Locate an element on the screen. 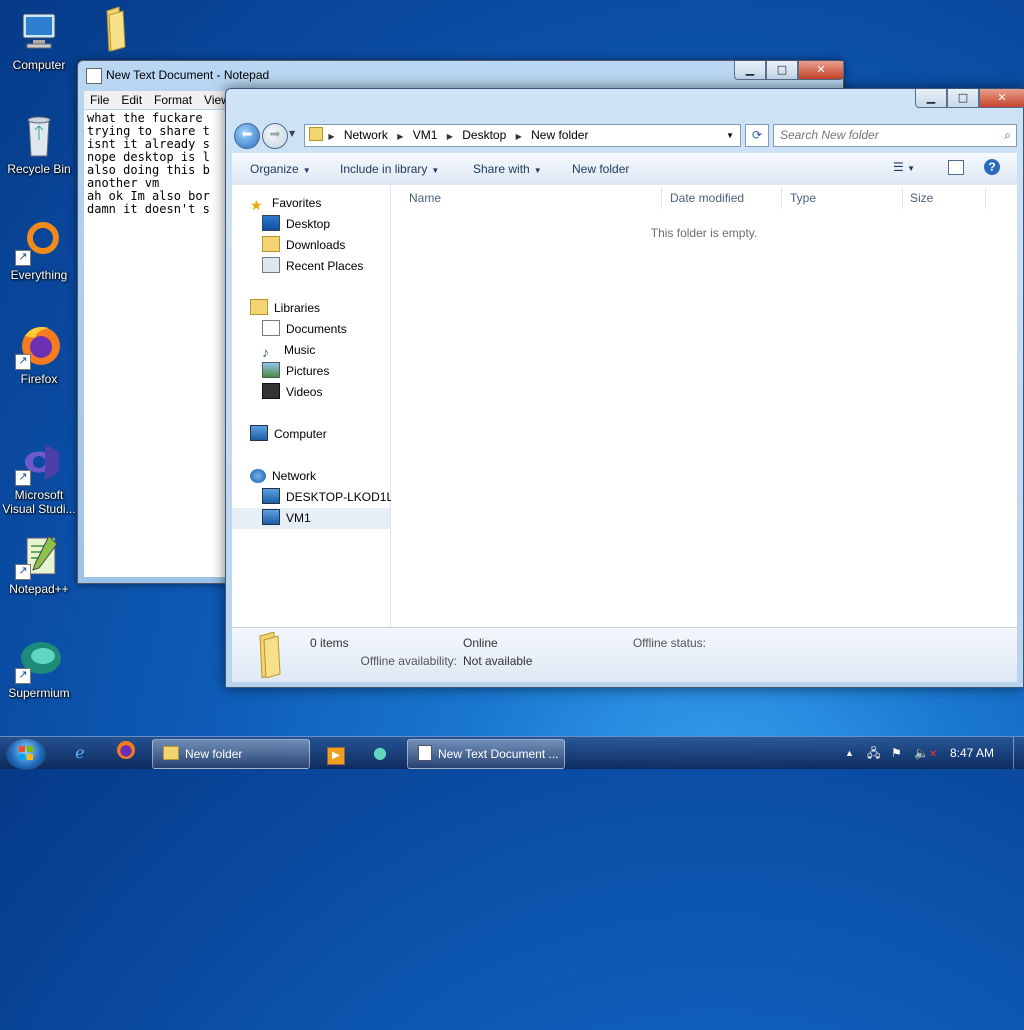  show-hidden-icons-button: ▲ is located at coordinates (849, 753).